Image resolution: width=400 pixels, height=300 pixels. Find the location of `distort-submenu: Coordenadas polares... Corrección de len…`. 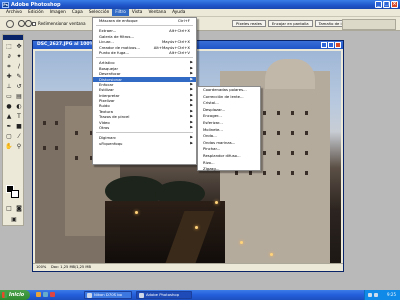

distort-submenu: Coordenadas polares... Corrección de len… is located at coordinates (229, 128).